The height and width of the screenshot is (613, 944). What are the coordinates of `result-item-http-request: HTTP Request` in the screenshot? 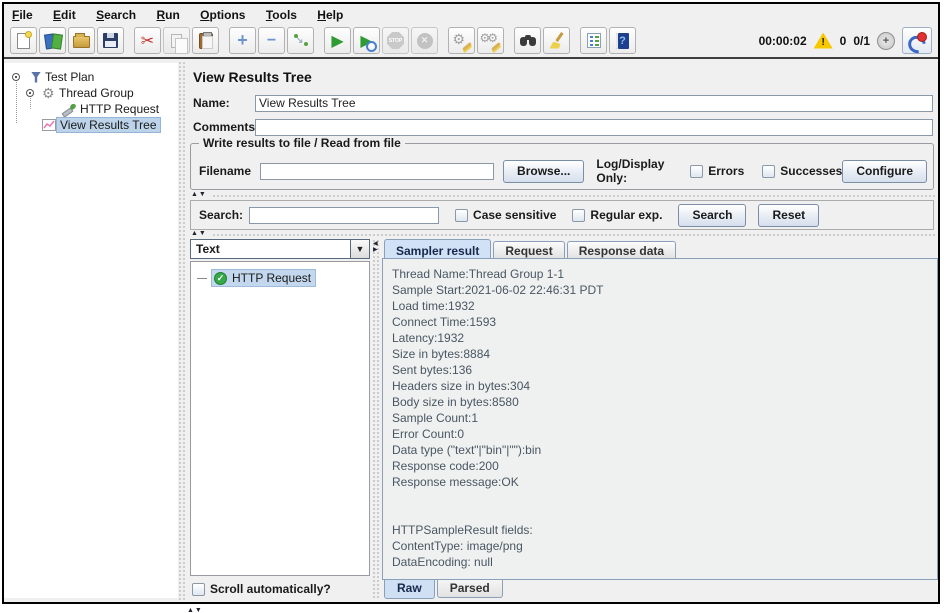 It's located at (283, 278).